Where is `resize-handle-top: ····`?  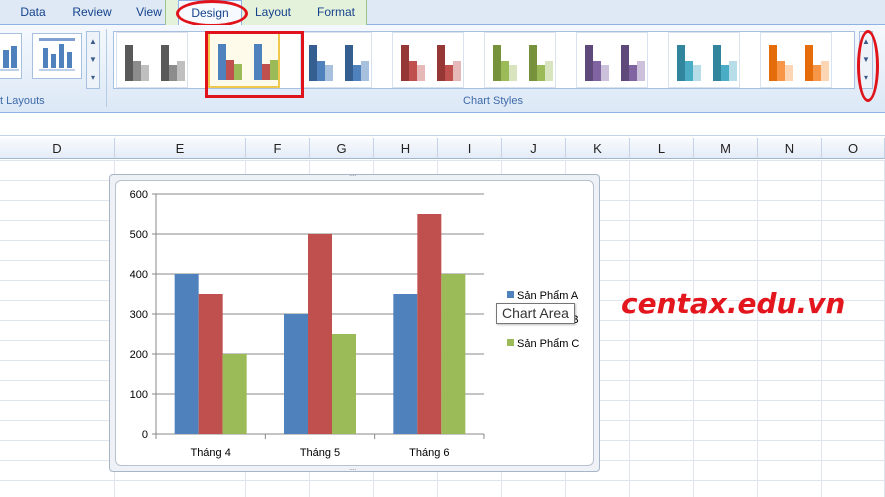
resize-handle-top: ···· is located at coordinates (354, 176).